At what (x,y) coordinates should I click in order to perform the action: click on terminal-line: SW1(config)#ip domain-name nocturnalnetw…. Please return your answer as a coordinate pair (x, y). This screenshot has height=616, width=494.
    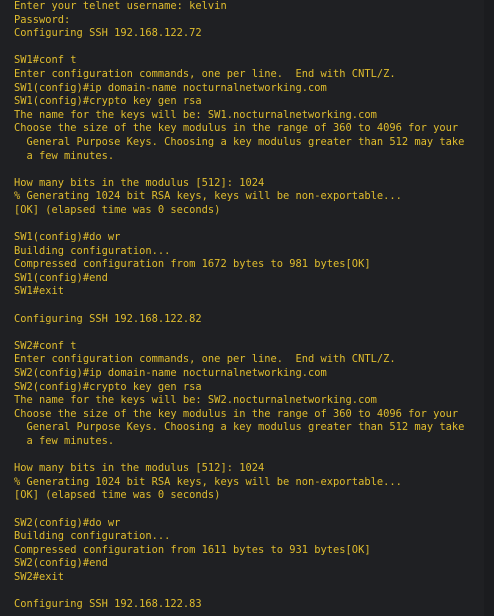
    Looking at the image, I should click on (170, 87).